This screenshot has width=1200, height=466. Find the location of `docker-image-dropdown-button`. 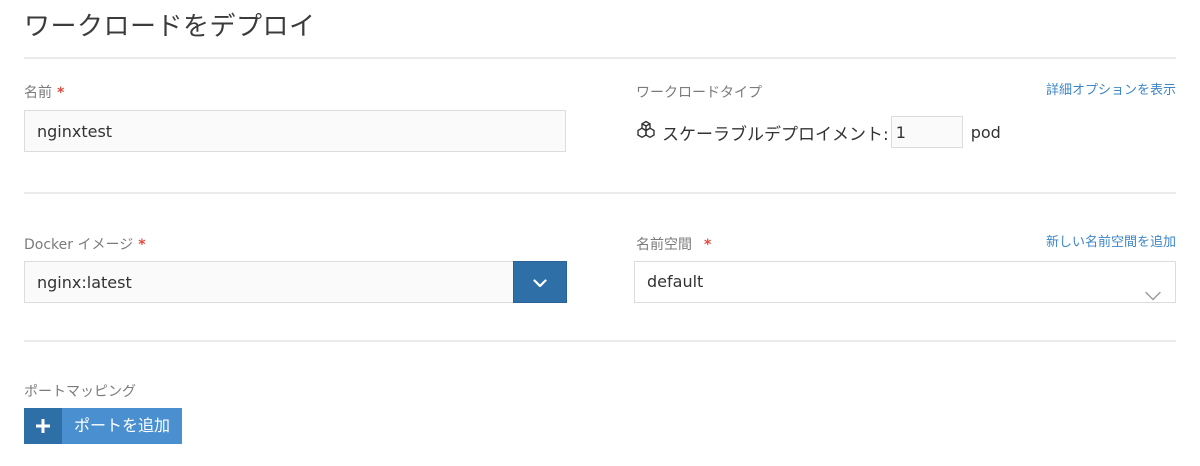

docker-image-dropdown-button is located at coordinates (540, 282).